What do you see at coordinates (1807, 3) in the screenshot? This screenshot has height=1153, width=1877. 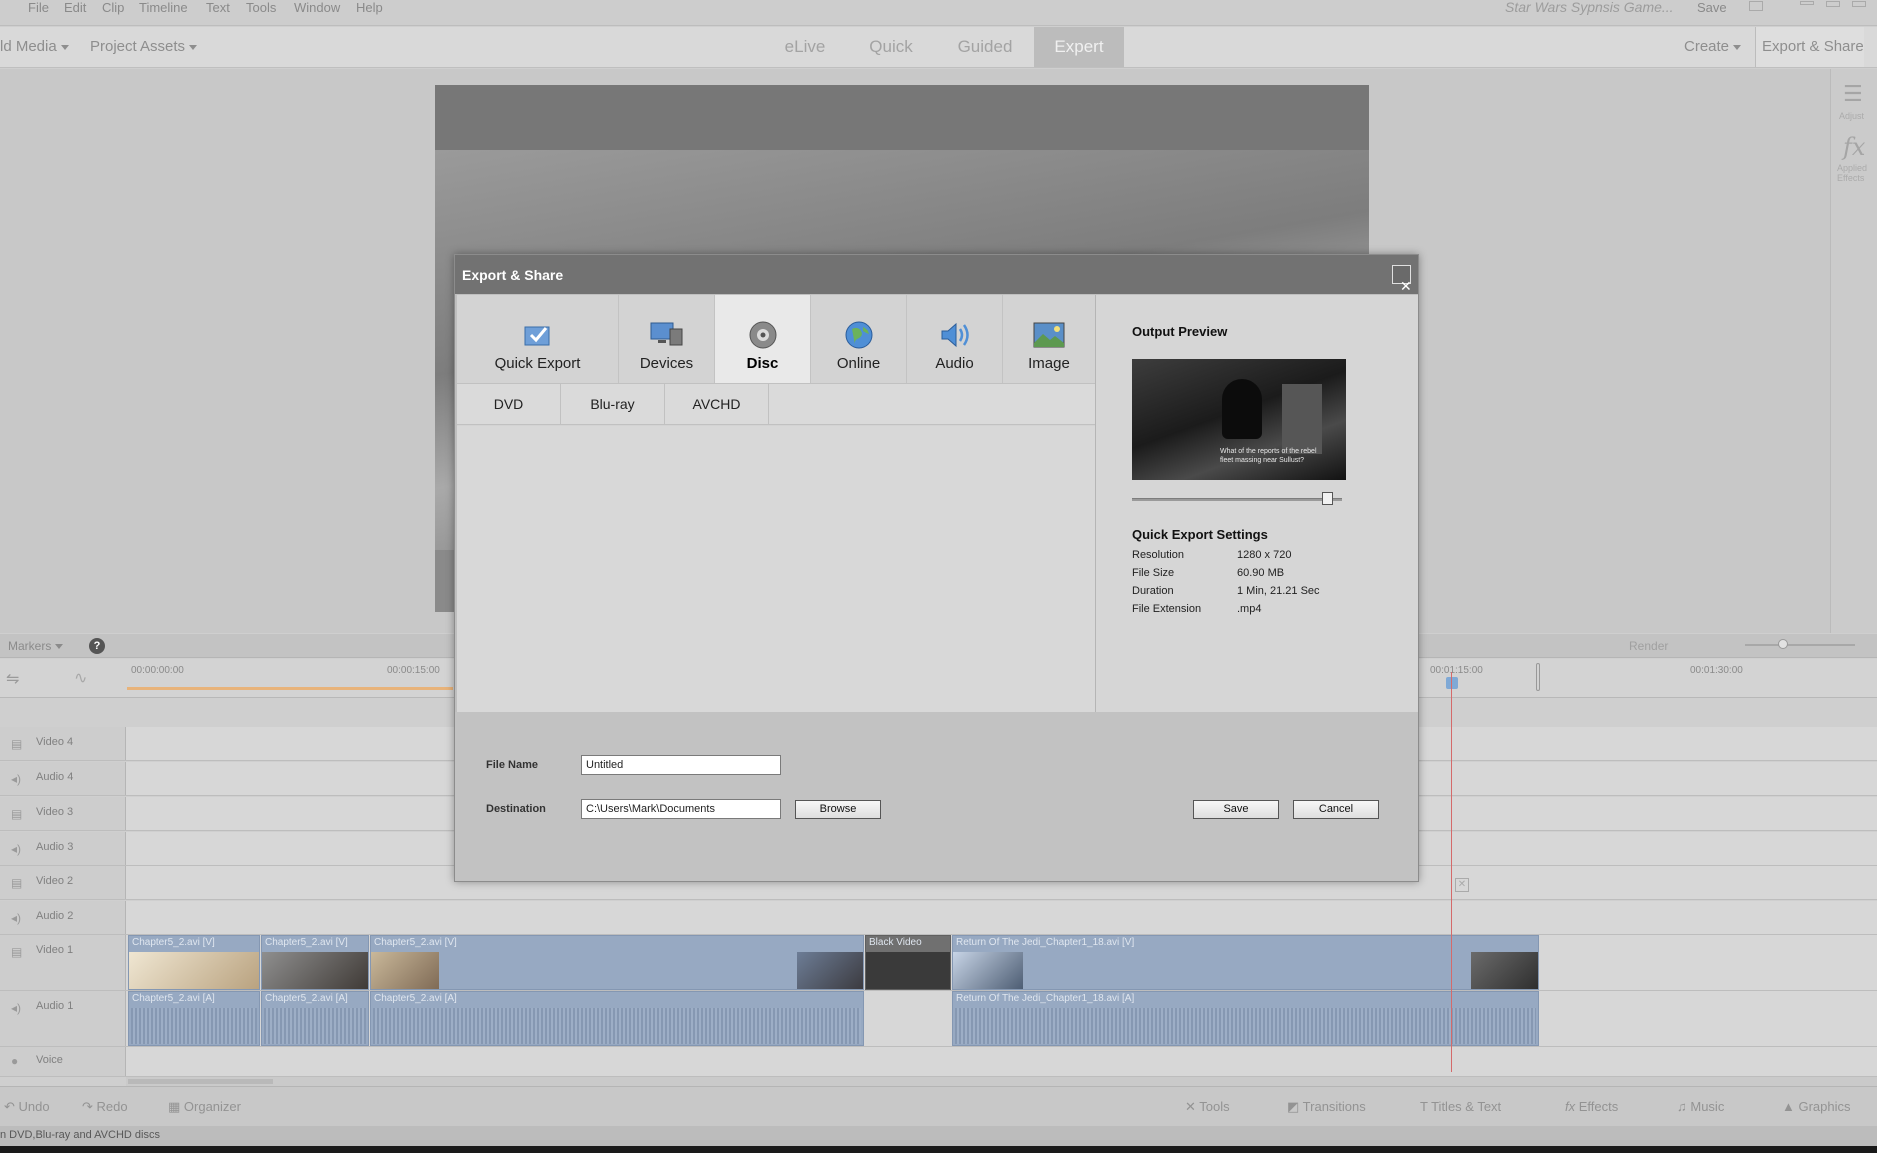 I see `minimize-icon` at bounding box center [1807, 3].